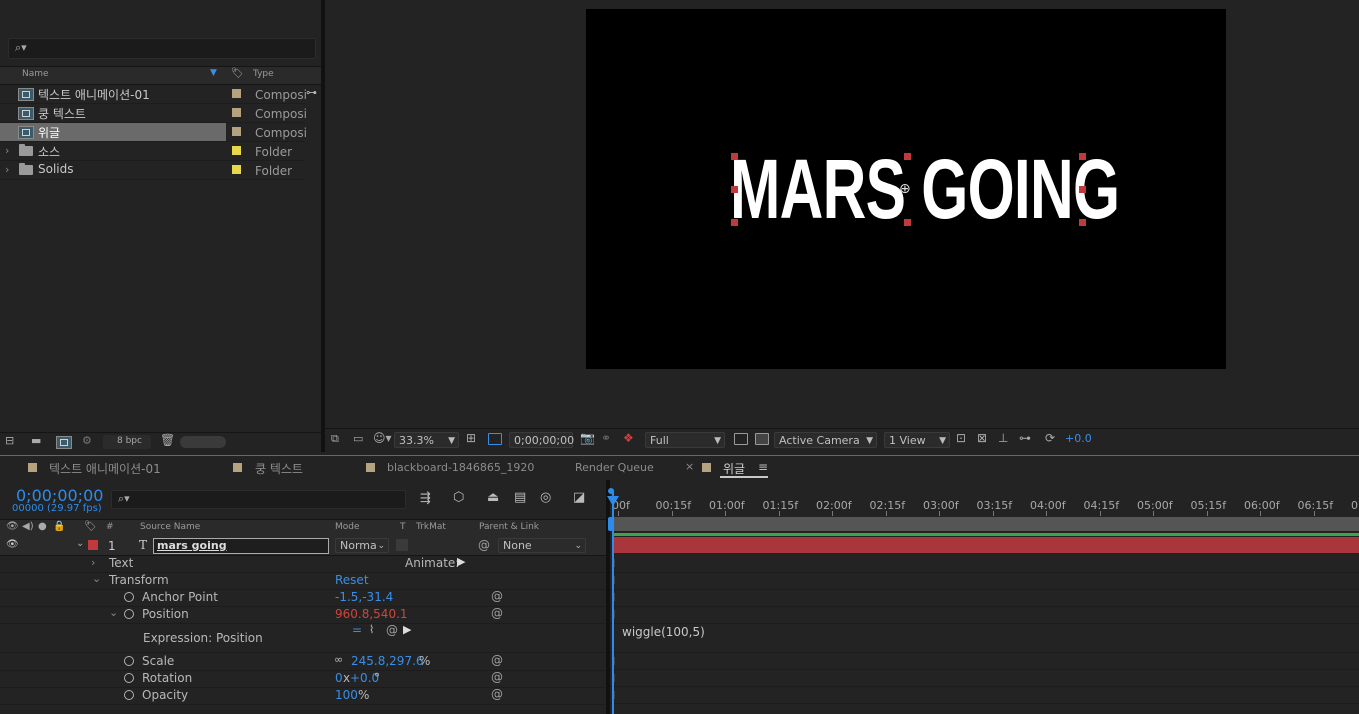 Image resolution: width=1359 pixels, height=714 pixels. What do you see at coordinates (426, 440) in the screenshot?
I see `zoom-dropdown: 33.3% ▼` at bounding box center [426, 440].